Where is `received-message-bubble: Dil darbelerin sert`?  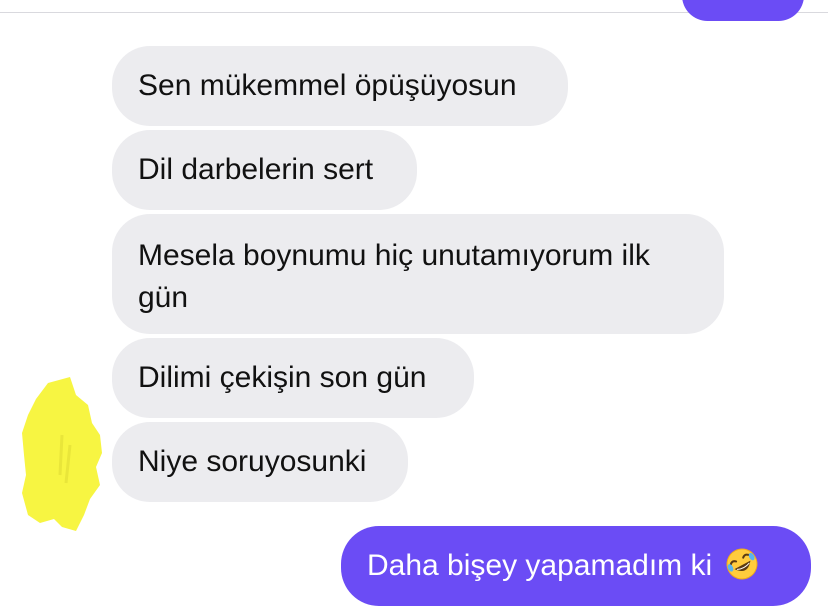 received-message-bubble: Dil darbelerin sert is located at coordinates (264, 170).